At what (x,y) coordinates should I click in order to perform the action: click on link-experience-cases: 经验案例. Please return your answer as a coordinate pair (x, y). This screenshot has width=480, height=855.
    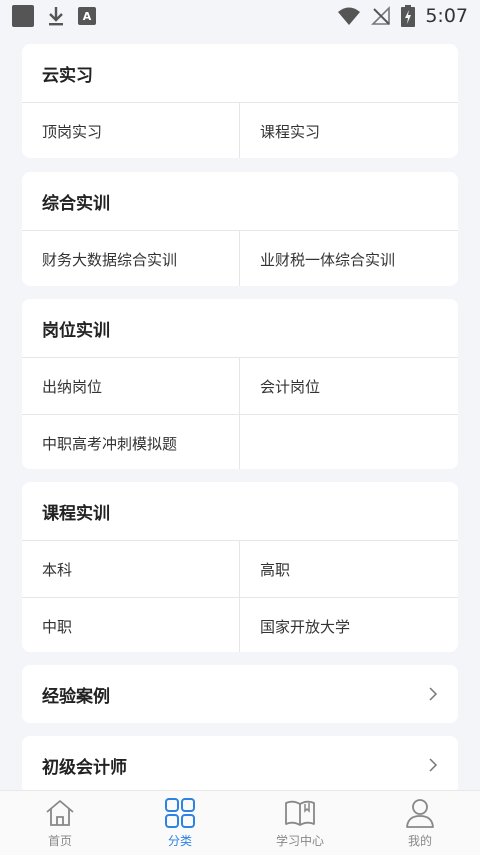
    Looking at the image, I should click on (240, 694).